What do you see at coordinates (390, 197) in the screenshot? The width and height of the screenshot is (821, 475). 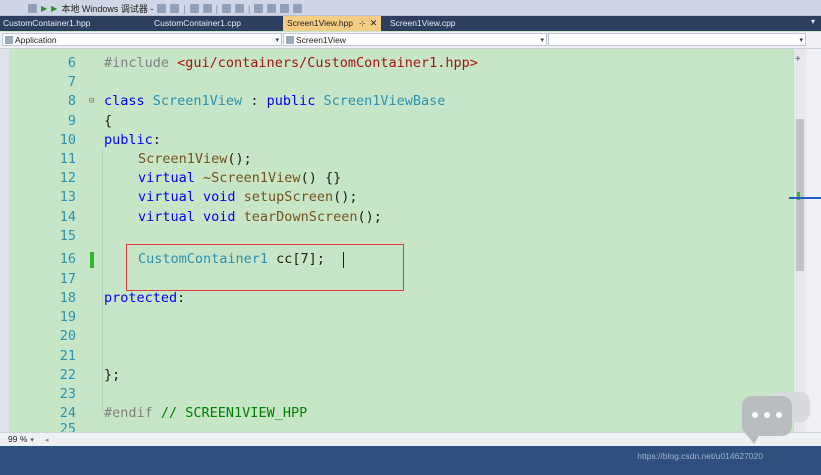 I see `code-line: 13 virtual void setupScreen();` at bounding box center [390, 197].